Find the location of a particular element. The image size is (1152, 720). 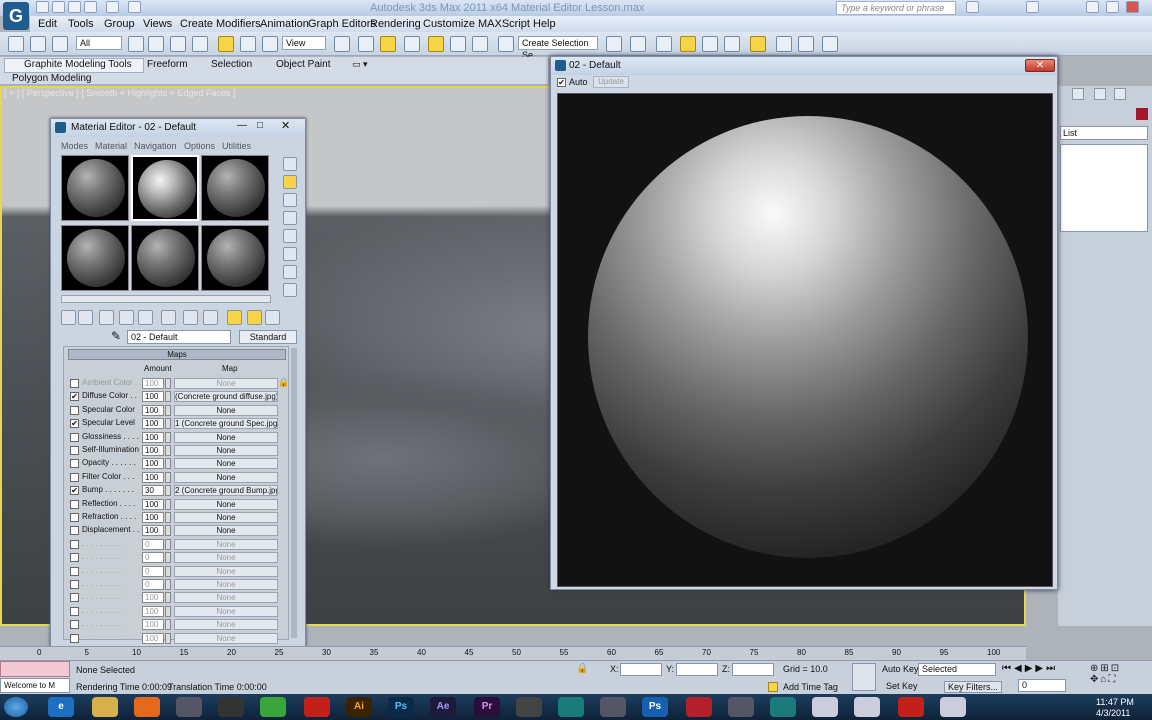

rectangular-selection-icon is located at coordinates (178, 44).